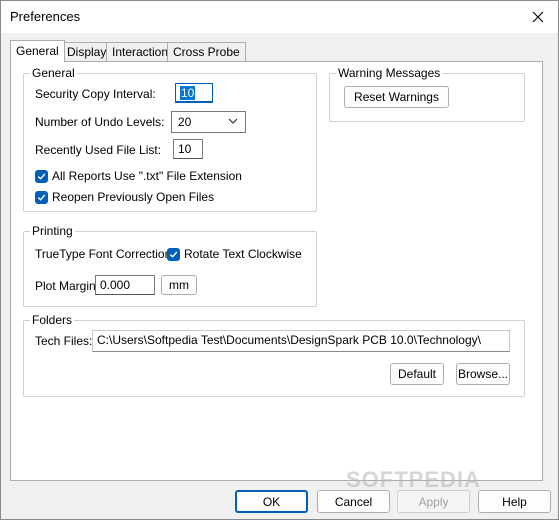 The height and width of the screenshot is (520, 559). What do you see at coordinates (67, 286) in the screenshot?
I see `plot-margin-label: Plot Margin:` at bounding box center [67, 286].